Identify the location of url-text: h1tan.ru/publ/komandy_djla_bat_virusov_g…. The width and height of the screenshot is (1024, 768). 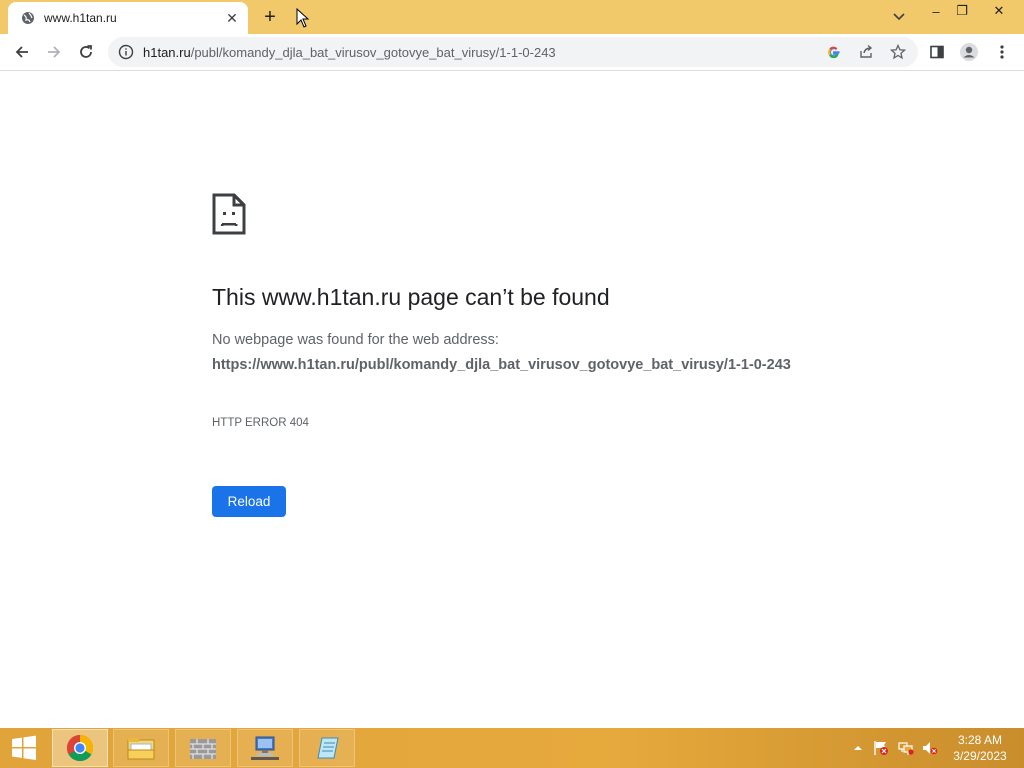
(349, 52).